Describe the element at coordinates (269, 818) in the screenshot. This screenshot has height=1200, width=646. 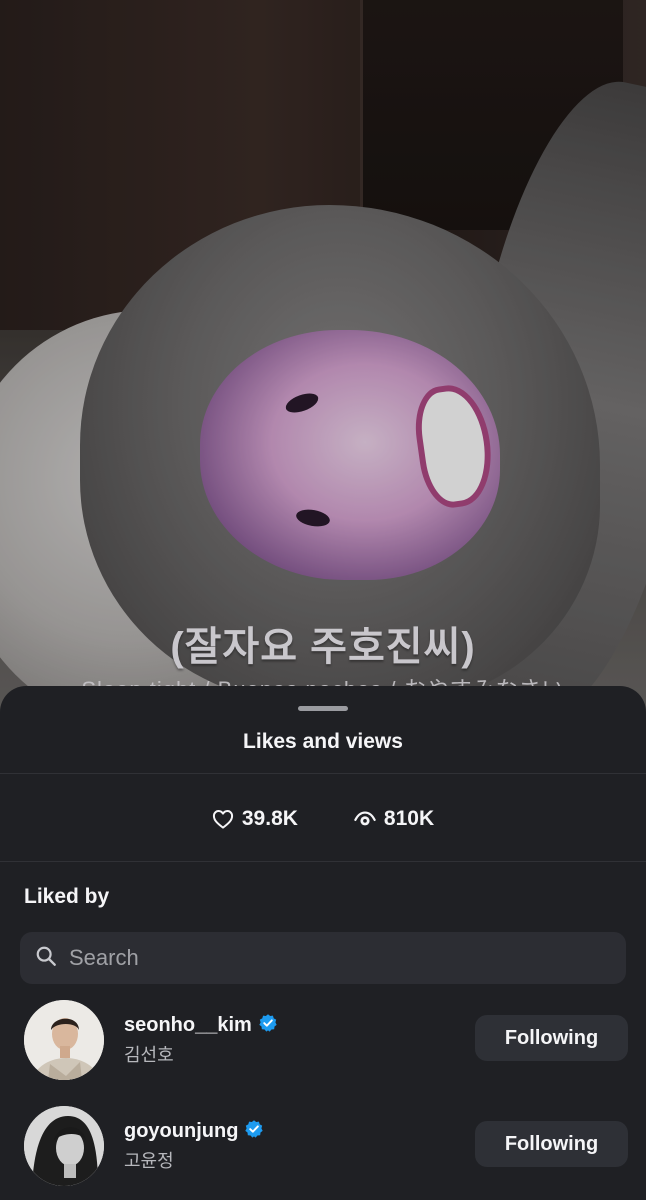
I see `likes-count: 39.8K` at that location.